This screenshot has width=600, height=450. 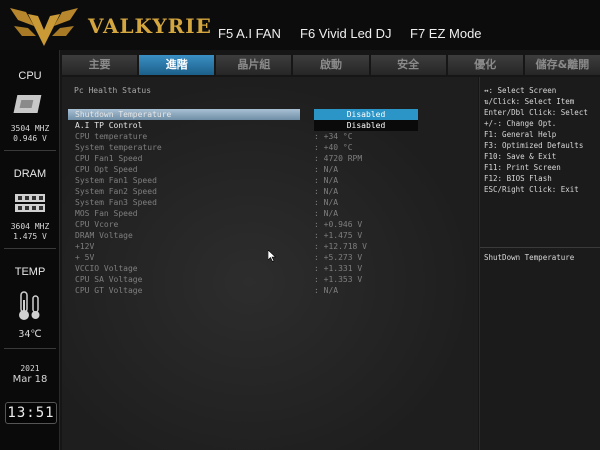 I want to click on cpu-voltage: 0.946 V, so click(x=30, y=138).